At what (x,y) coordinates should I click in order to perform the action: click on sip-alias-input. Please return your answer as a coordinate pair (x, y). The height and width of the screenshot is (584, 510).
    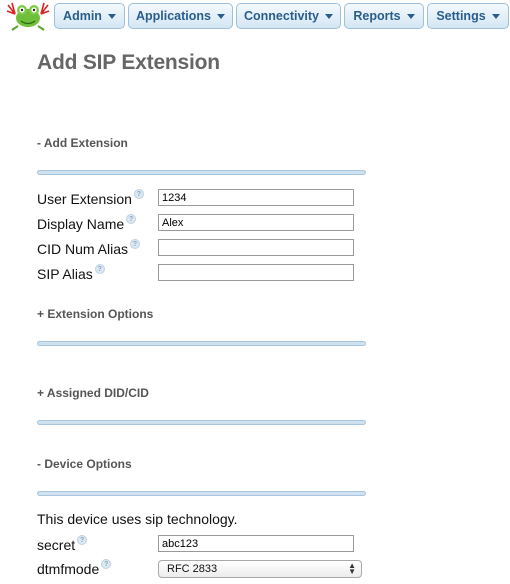
    Looking at the image, I should click on (256, 272).